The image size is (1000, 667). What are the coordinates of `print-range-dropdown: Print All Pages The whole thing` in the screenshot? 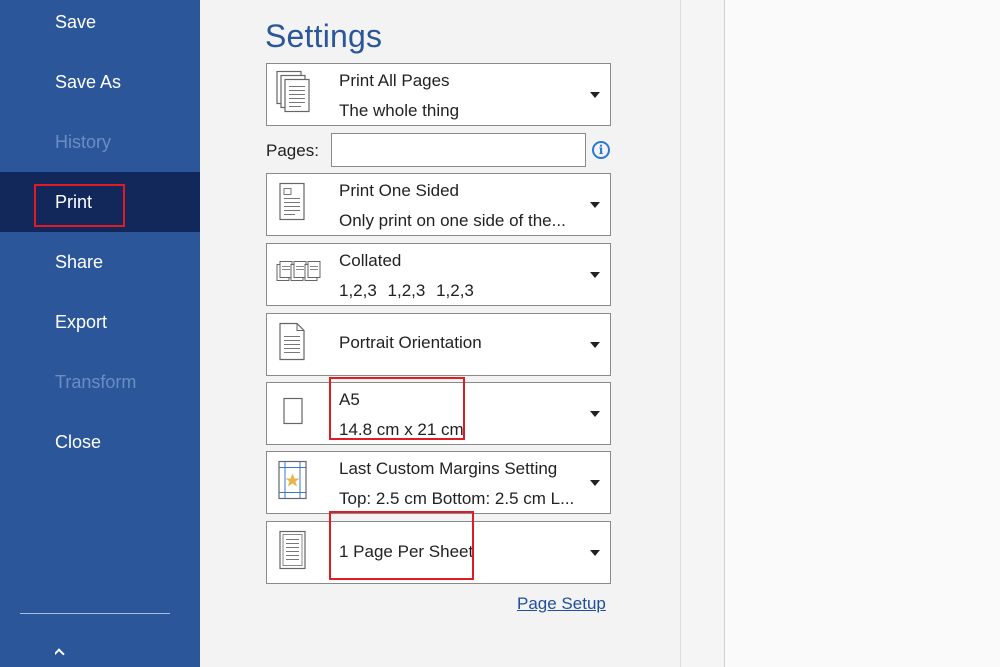 It's located at (438, 94).